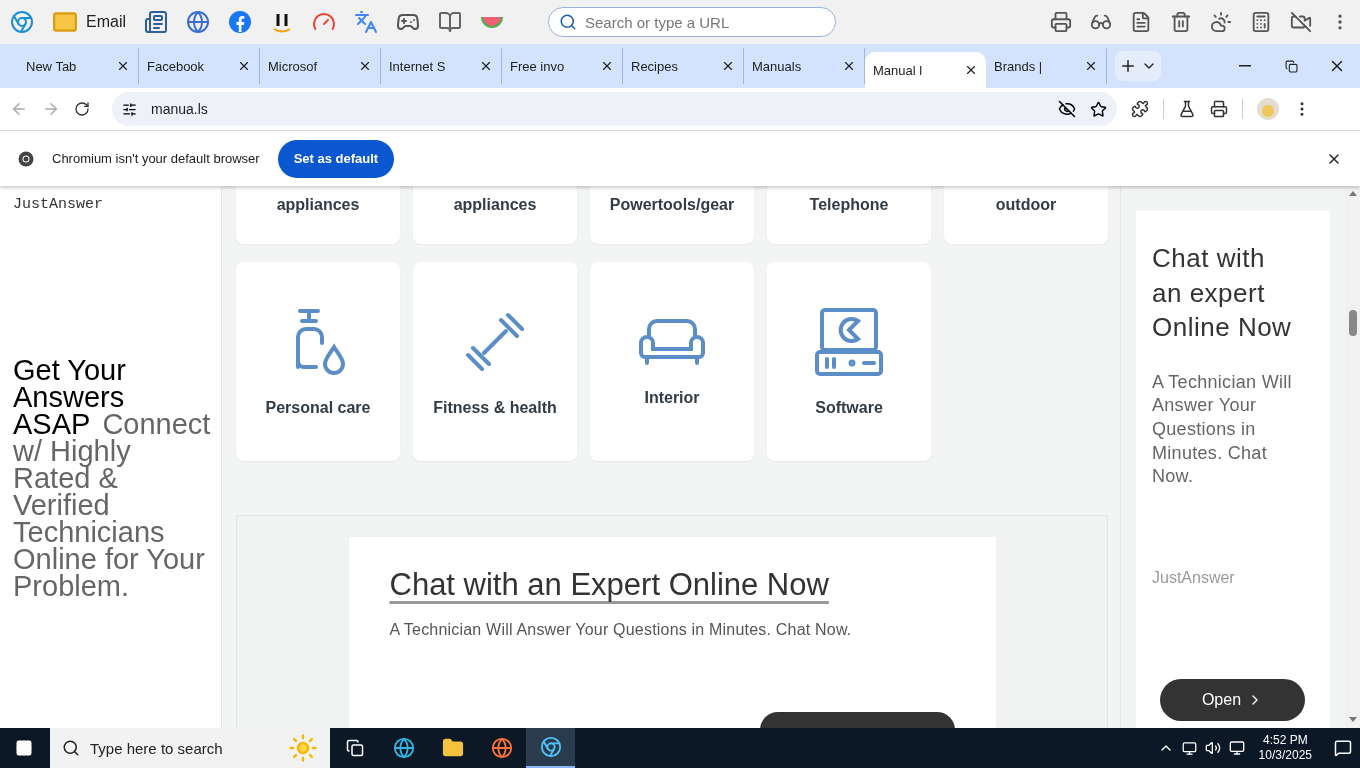 This screenshot has width=1360, height=768. What do you see at coordinates (199, 66) in the screenshot?
I see `browser-tab: Facebook` at bounding box center [199, 66].